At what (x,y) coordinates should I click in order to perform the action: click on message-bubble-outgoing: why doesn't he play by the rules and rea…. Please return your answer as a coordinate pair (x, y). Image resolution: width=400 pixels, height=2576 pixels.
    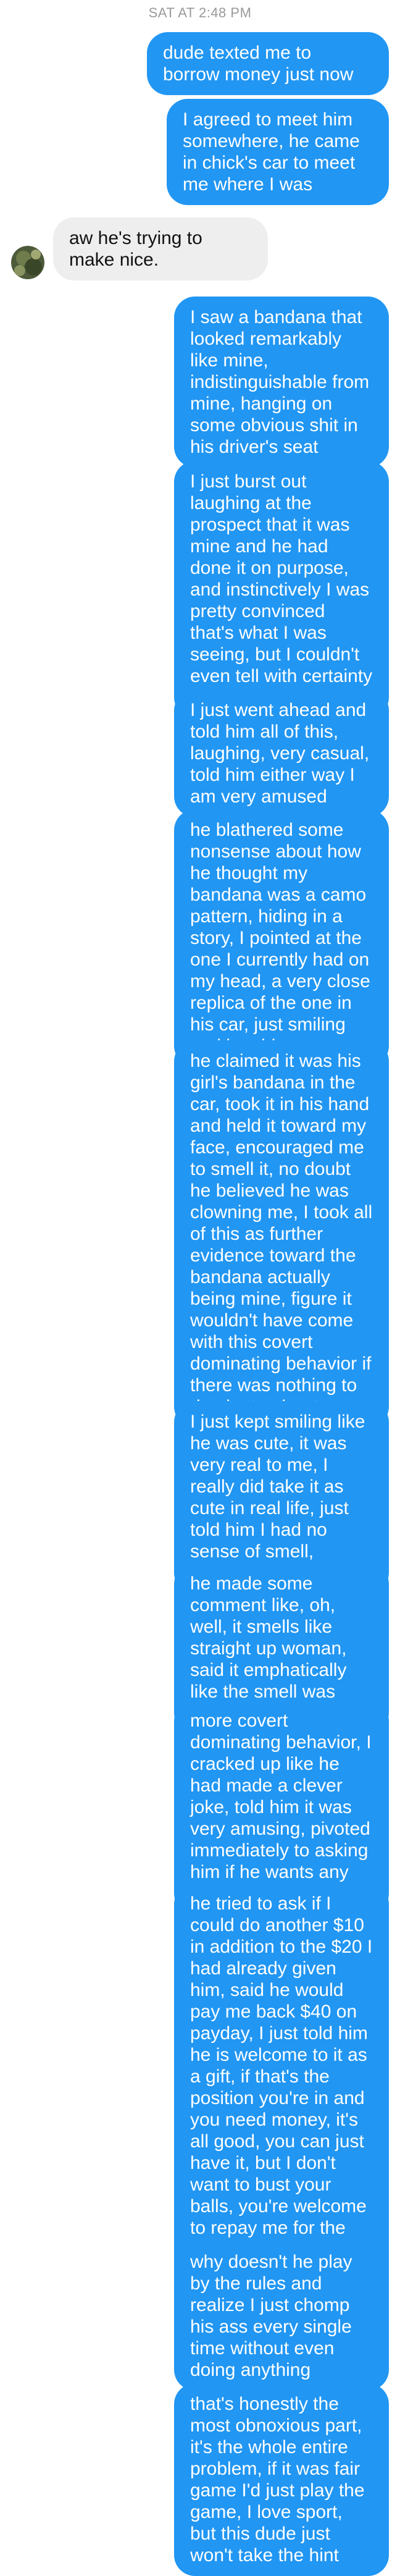
    Looking at the image, I should click on (281, 2316).